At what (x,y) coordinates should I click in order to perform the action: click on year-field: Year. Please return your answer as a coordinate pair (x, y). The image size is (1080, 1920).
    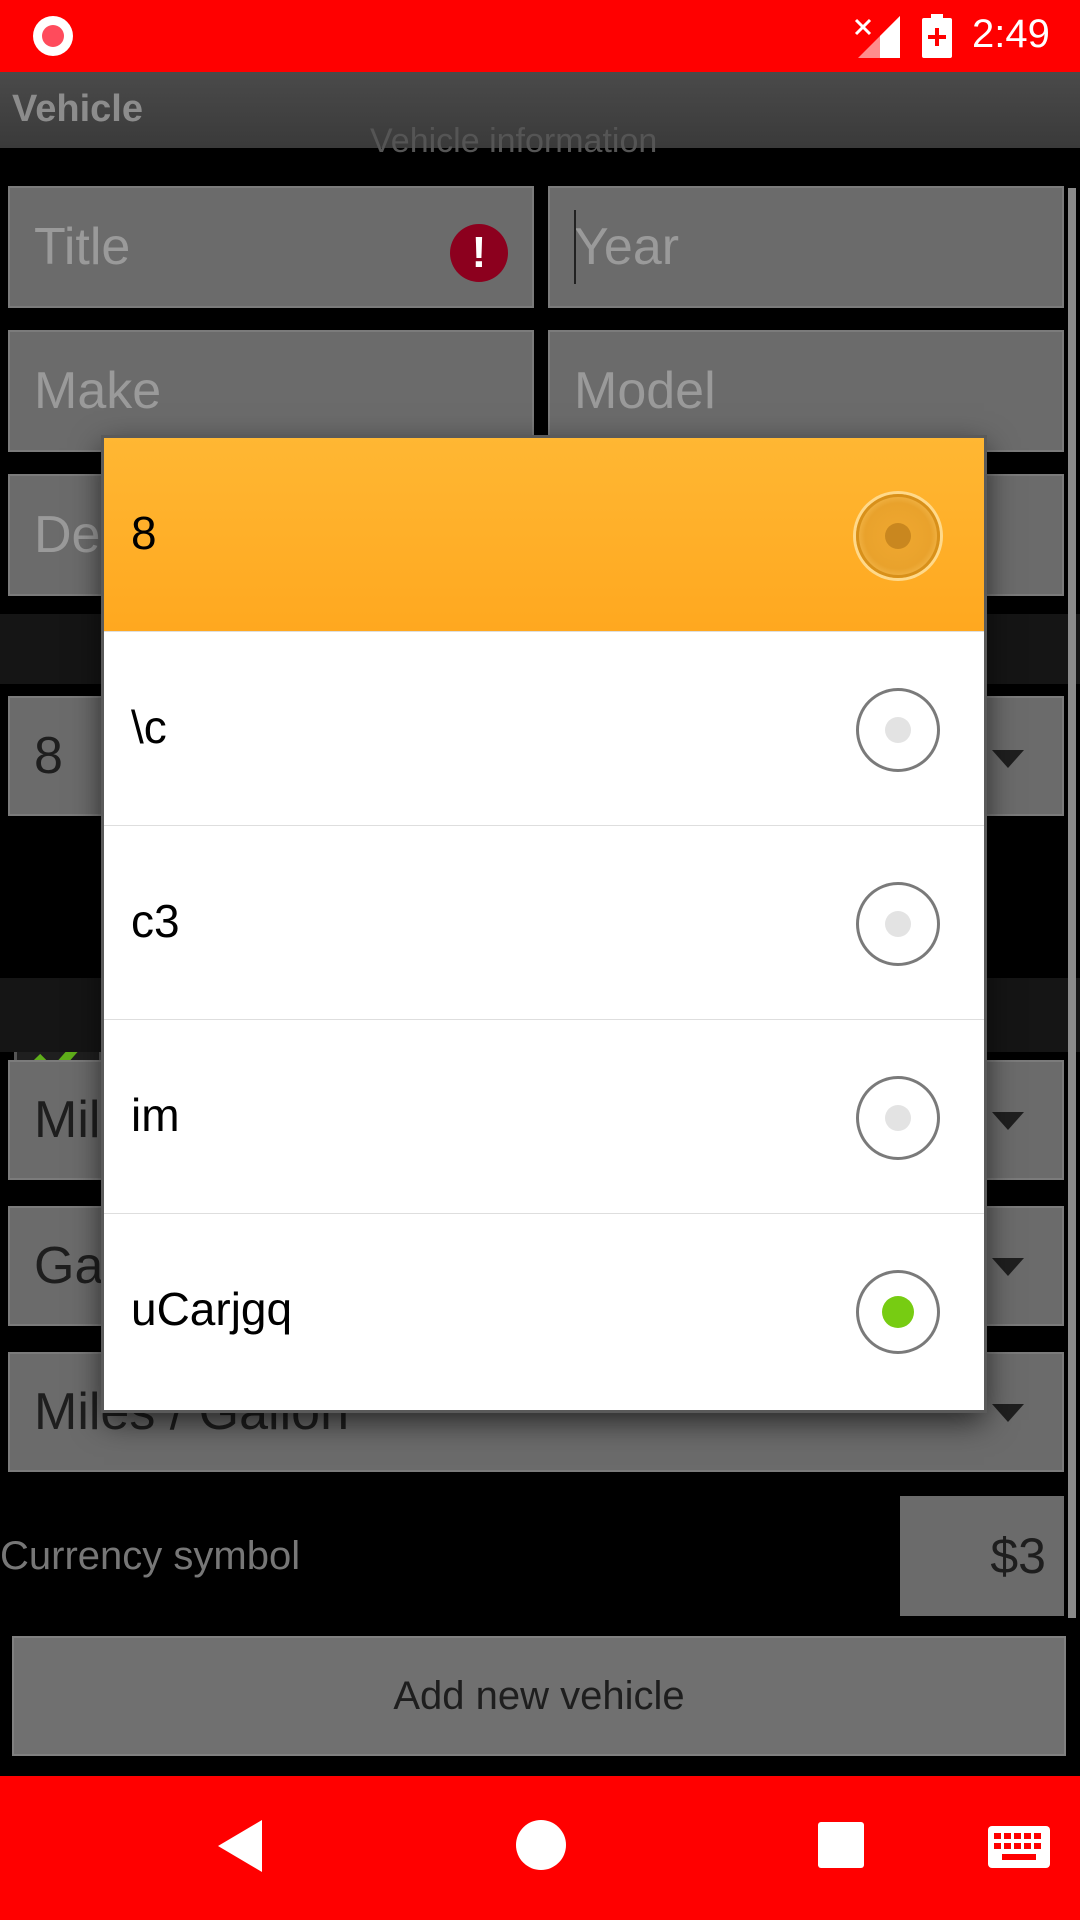
    Looking at the image, I should click on (806, 247).